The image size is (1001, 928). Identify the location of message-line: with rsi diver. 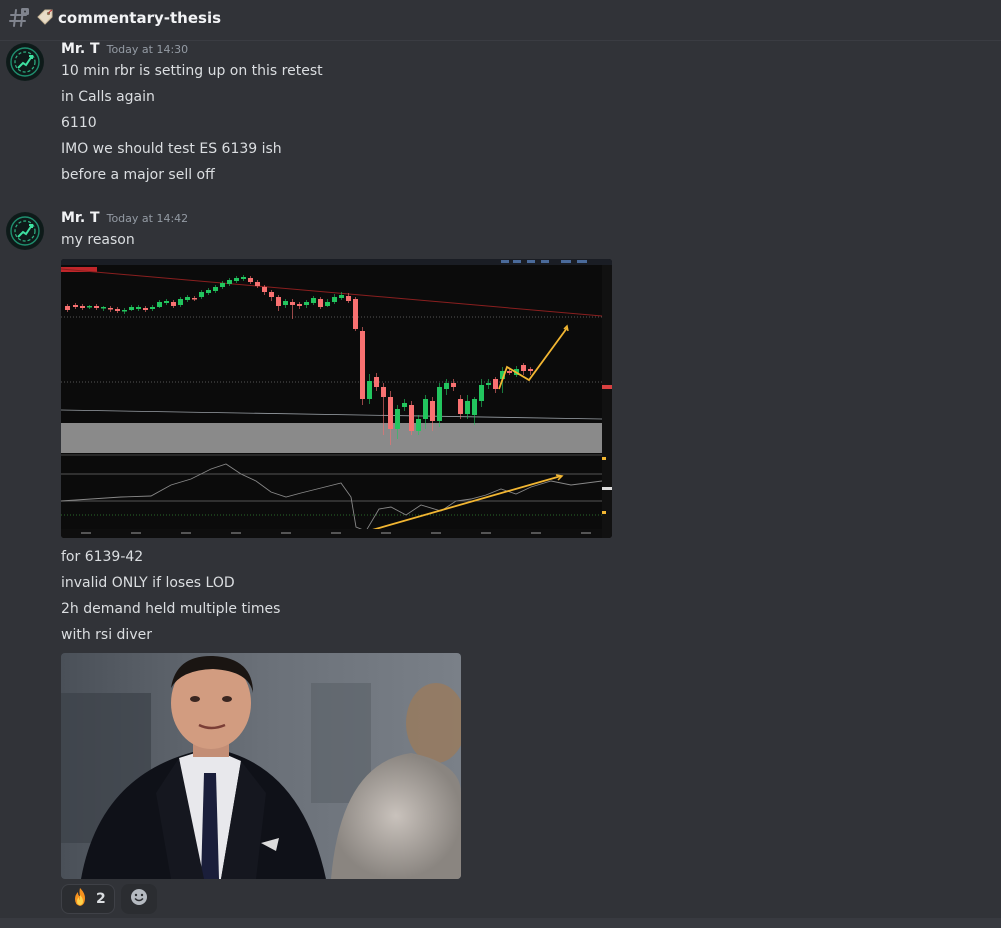
(106, 635).